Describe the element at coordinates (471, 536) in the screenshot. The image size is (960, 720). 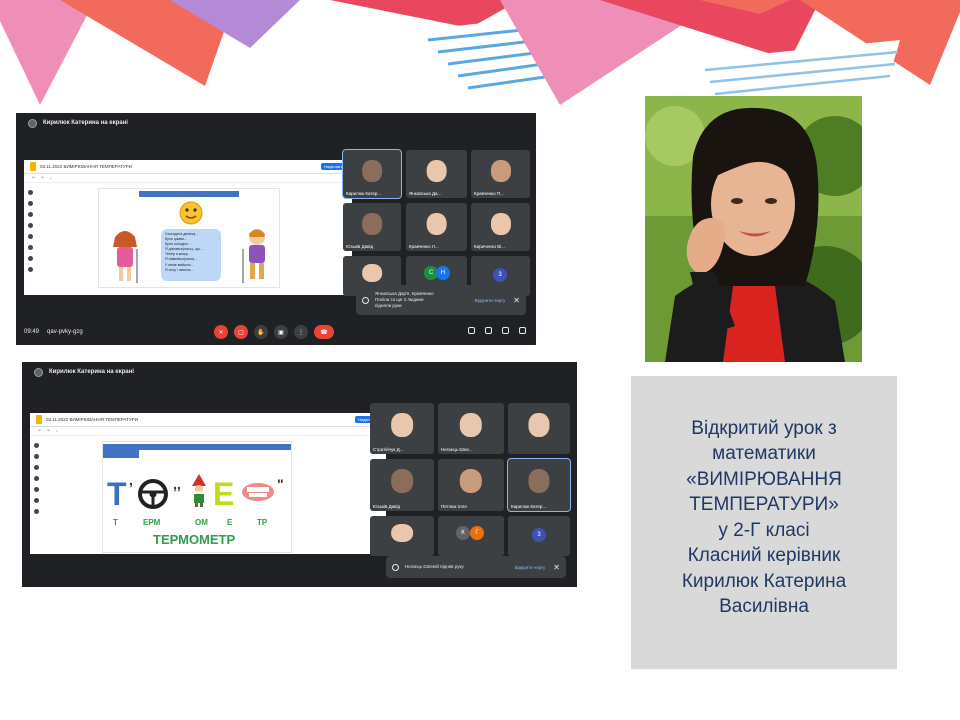
I see `participant-tile-avatars: К Г` at that location.